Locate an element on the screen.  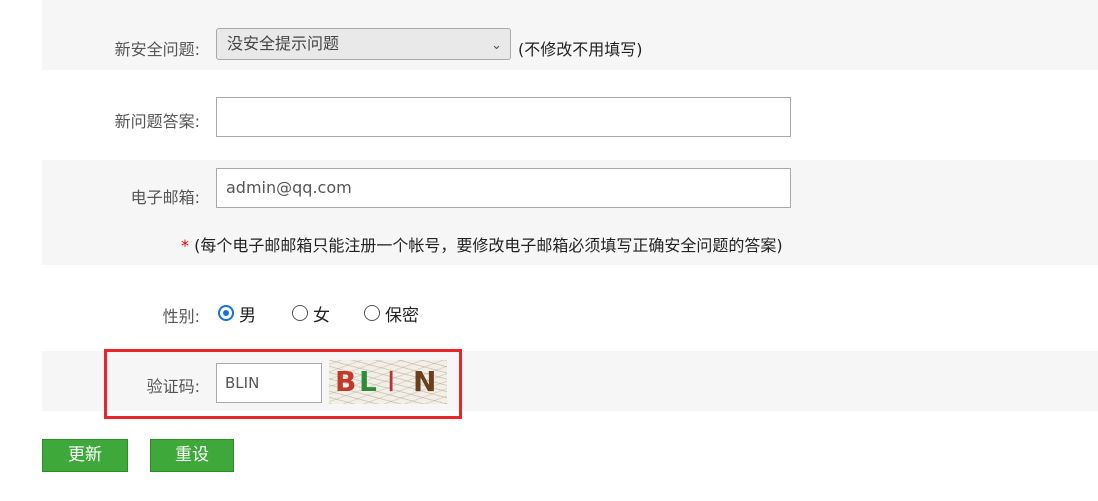
email-input: admin@qq.com is located at coordinates (503, 188).